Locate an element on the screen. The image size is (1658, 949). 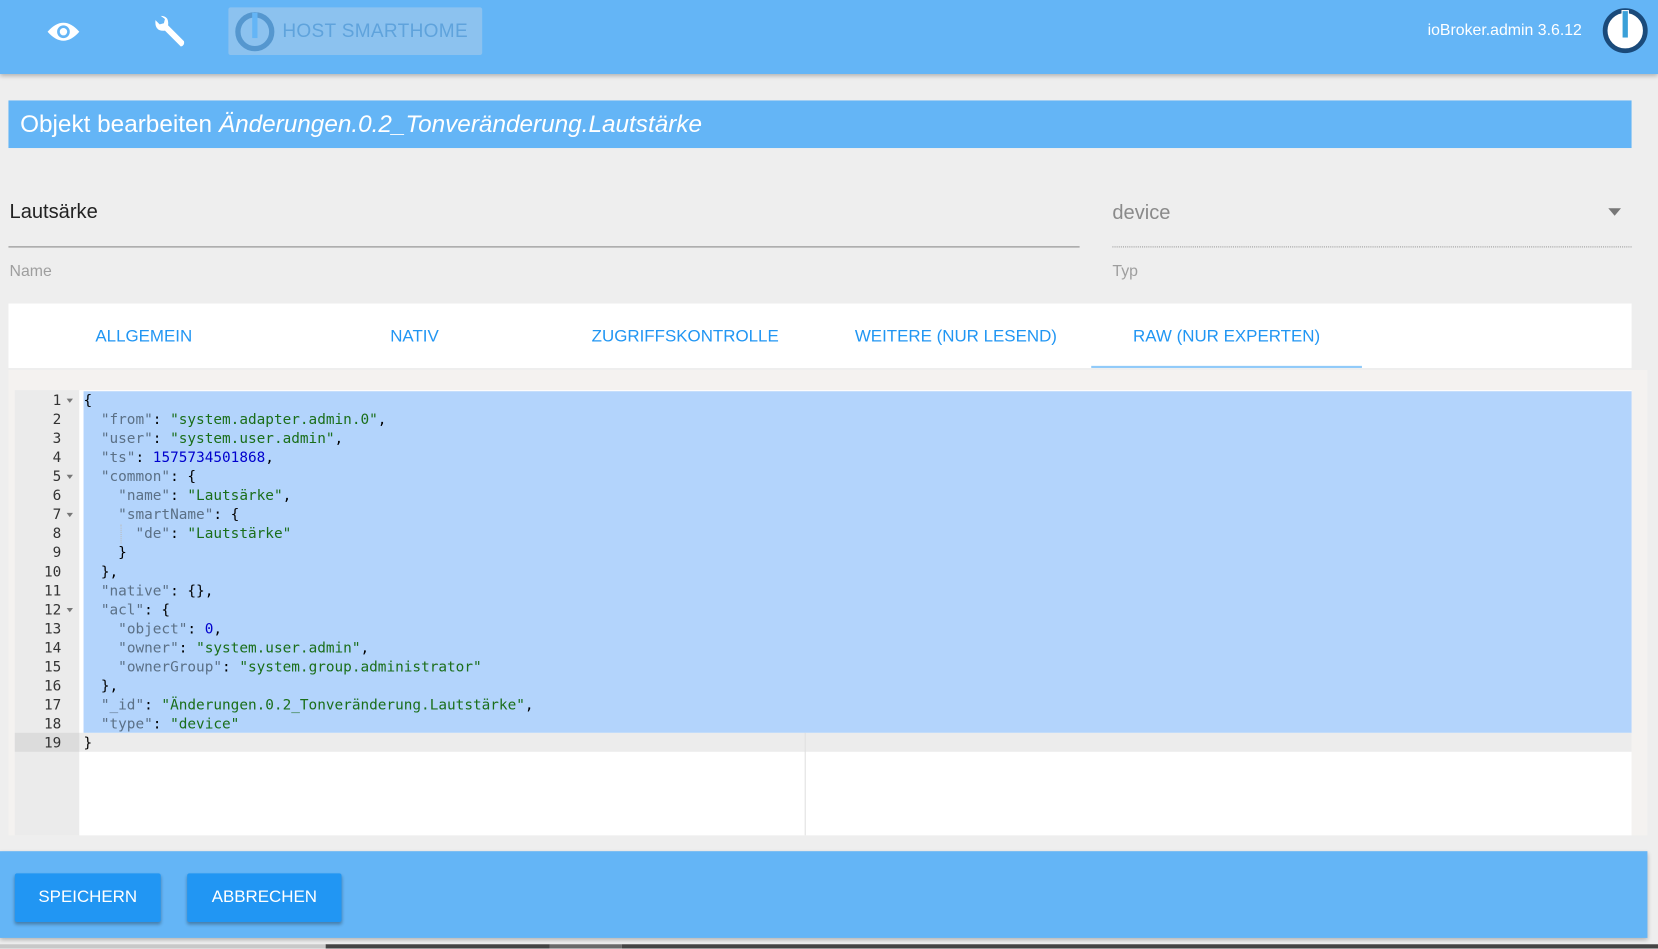
code-line: "type": "device" is located at coordinates (162, 724).